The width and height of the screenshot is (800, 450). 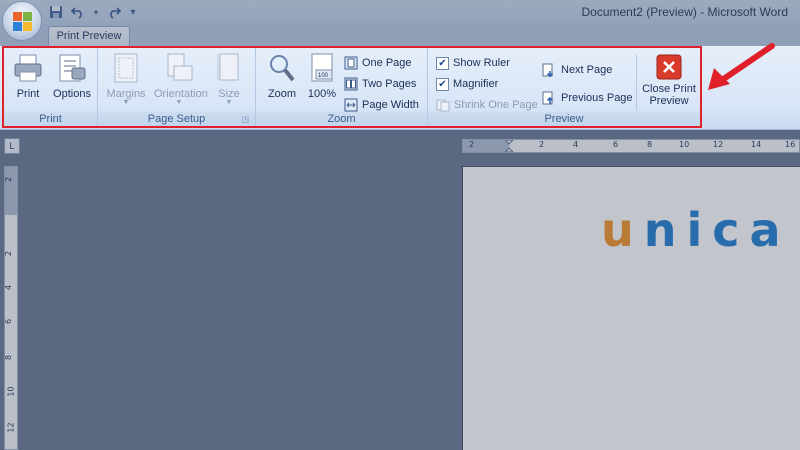 I want to click on logo-letter-u: u, so click(x=622, y=230).